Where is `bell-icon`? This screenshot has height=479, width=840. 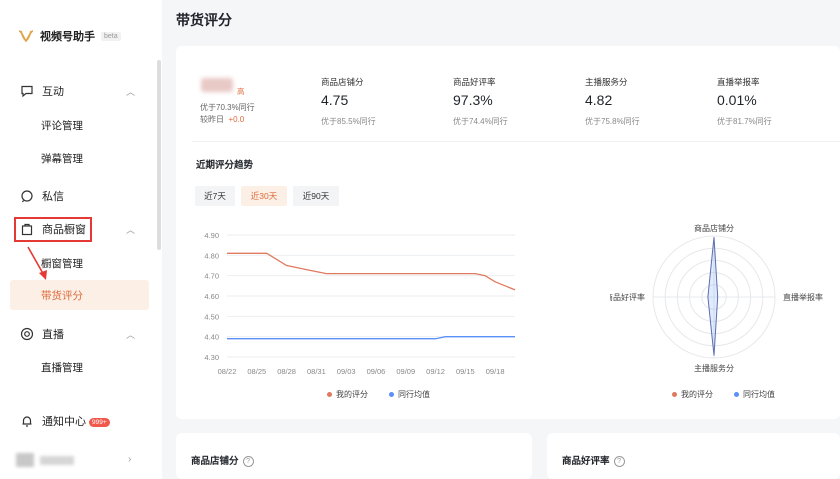 bell-icon is located at coordinates (27, 421).